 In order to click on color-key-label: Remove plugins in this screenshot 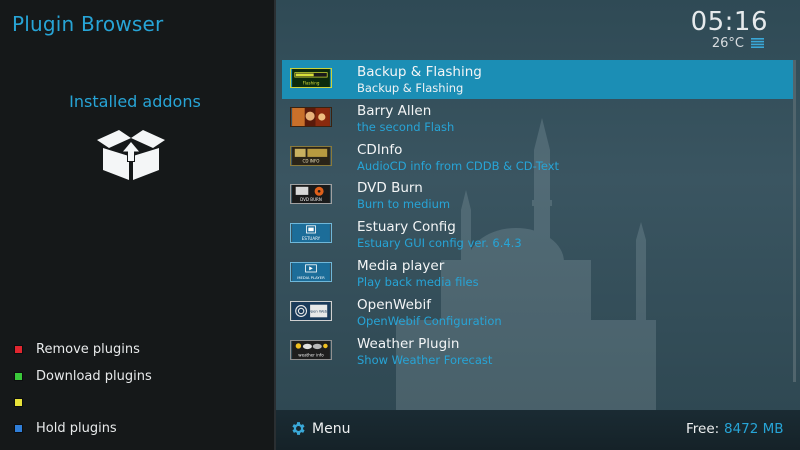, I will do `click(88, 349)`.